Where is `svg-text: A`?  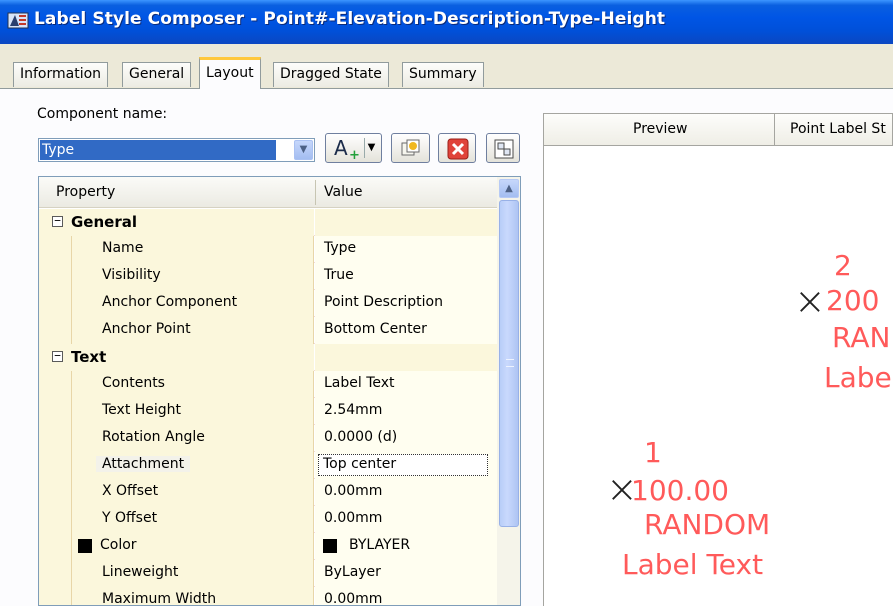 svg-text: A is located at coordinates (341, 148).